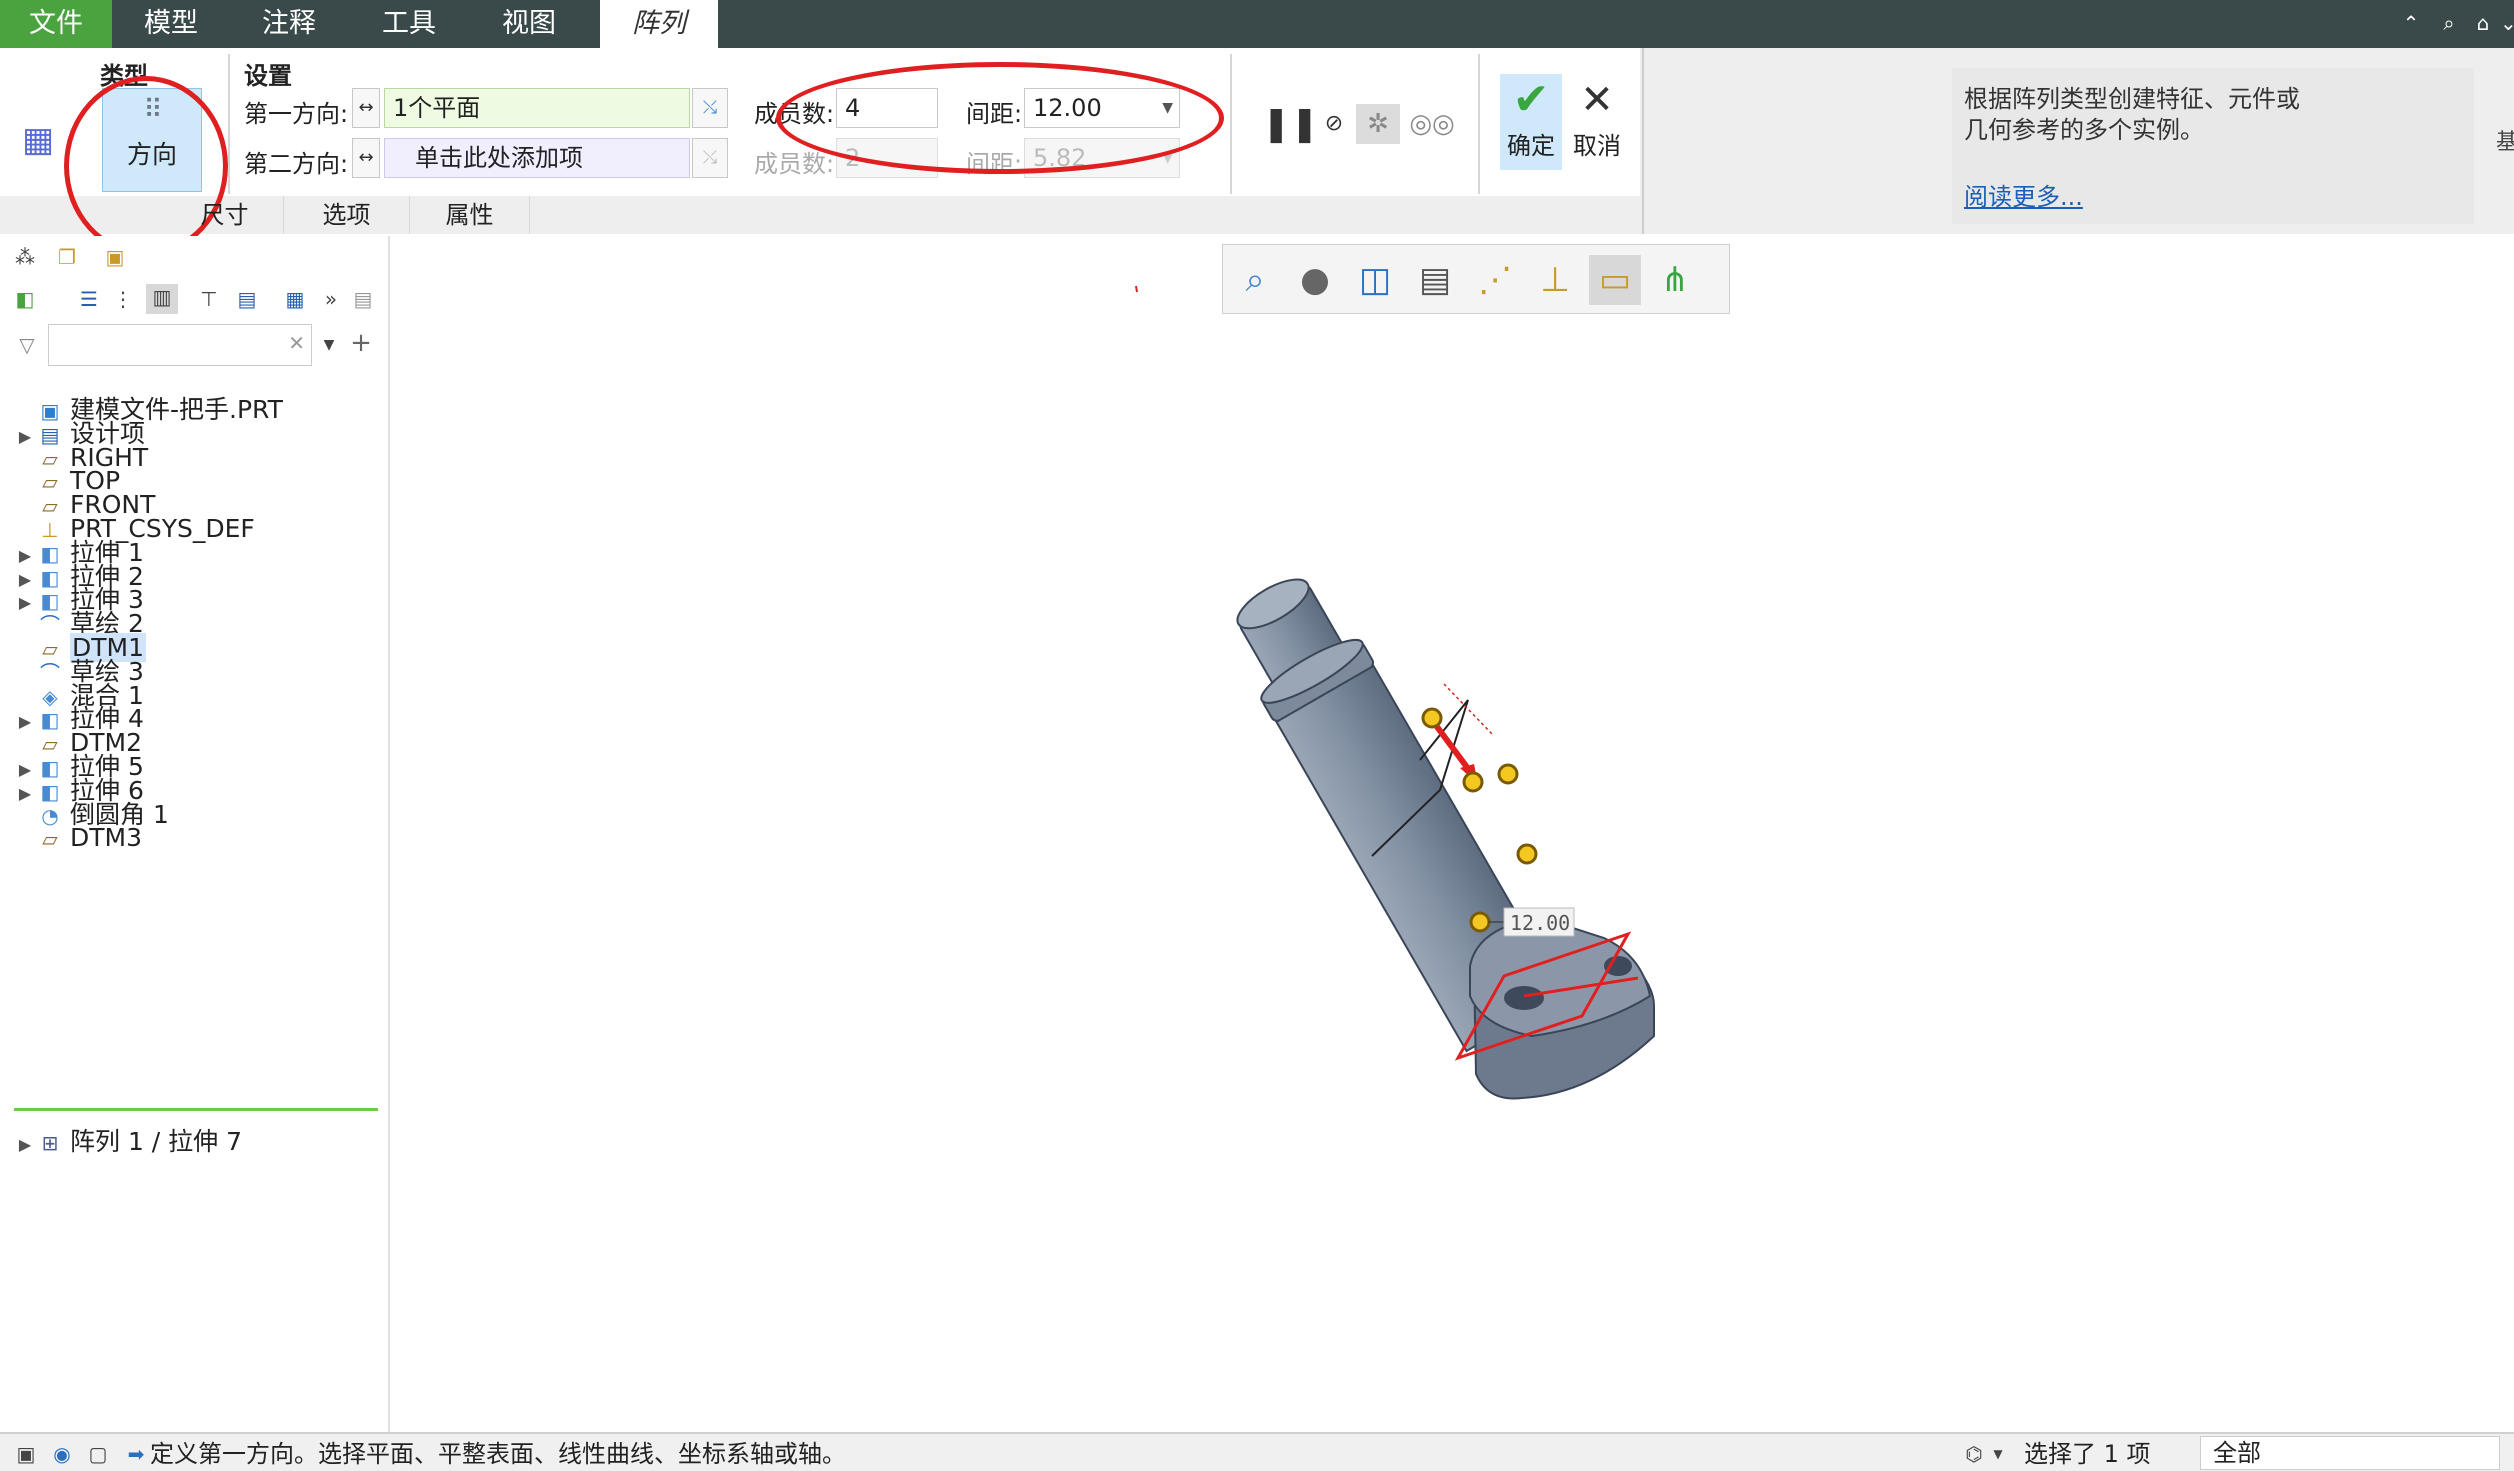  What do you see at coordinates (710, 158) in the screenshot?
I see `dir2-flip-icon: ⤯` at bounding box center [710, 158].